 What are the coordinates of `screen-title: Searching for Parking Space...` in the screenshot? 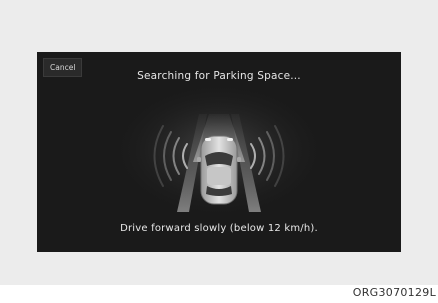 It's located at (219, 76).